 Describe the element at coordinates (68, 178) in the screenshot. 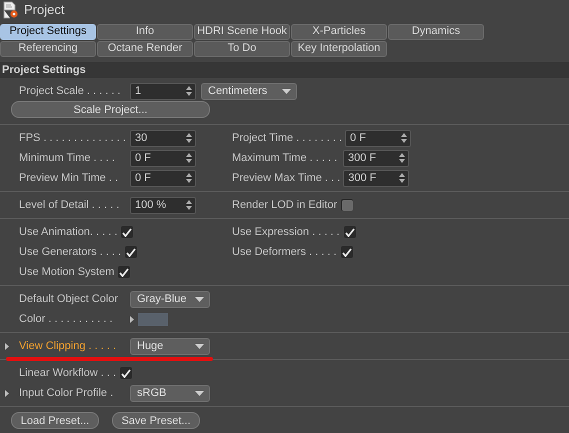

I see `field-label: Preview Min Time . .` at that location.